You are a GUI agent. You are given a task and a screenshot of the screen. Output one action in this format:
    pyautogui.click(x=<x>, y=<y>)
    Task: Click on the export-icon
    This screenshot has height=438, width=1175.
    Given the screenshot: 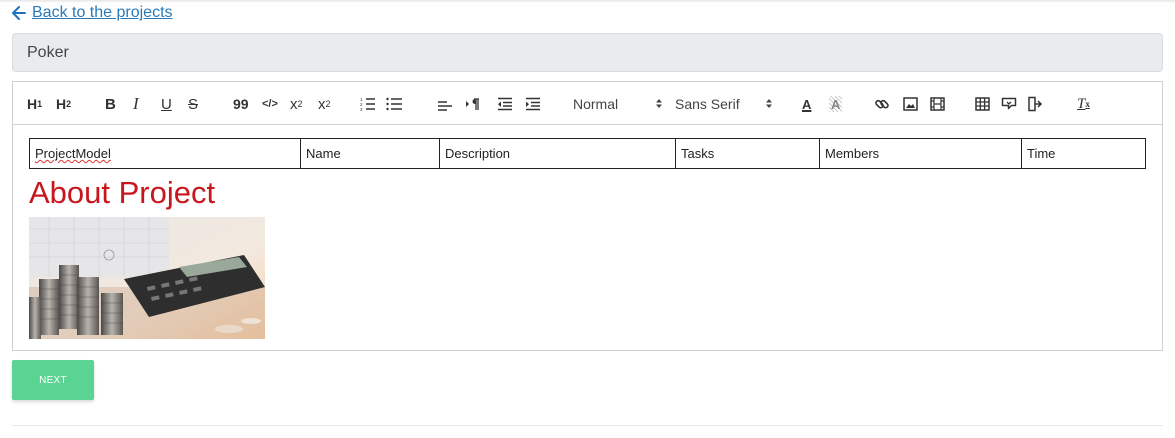 What is the action you would take?
    pyautogui.click(x=1035, y=104)
    